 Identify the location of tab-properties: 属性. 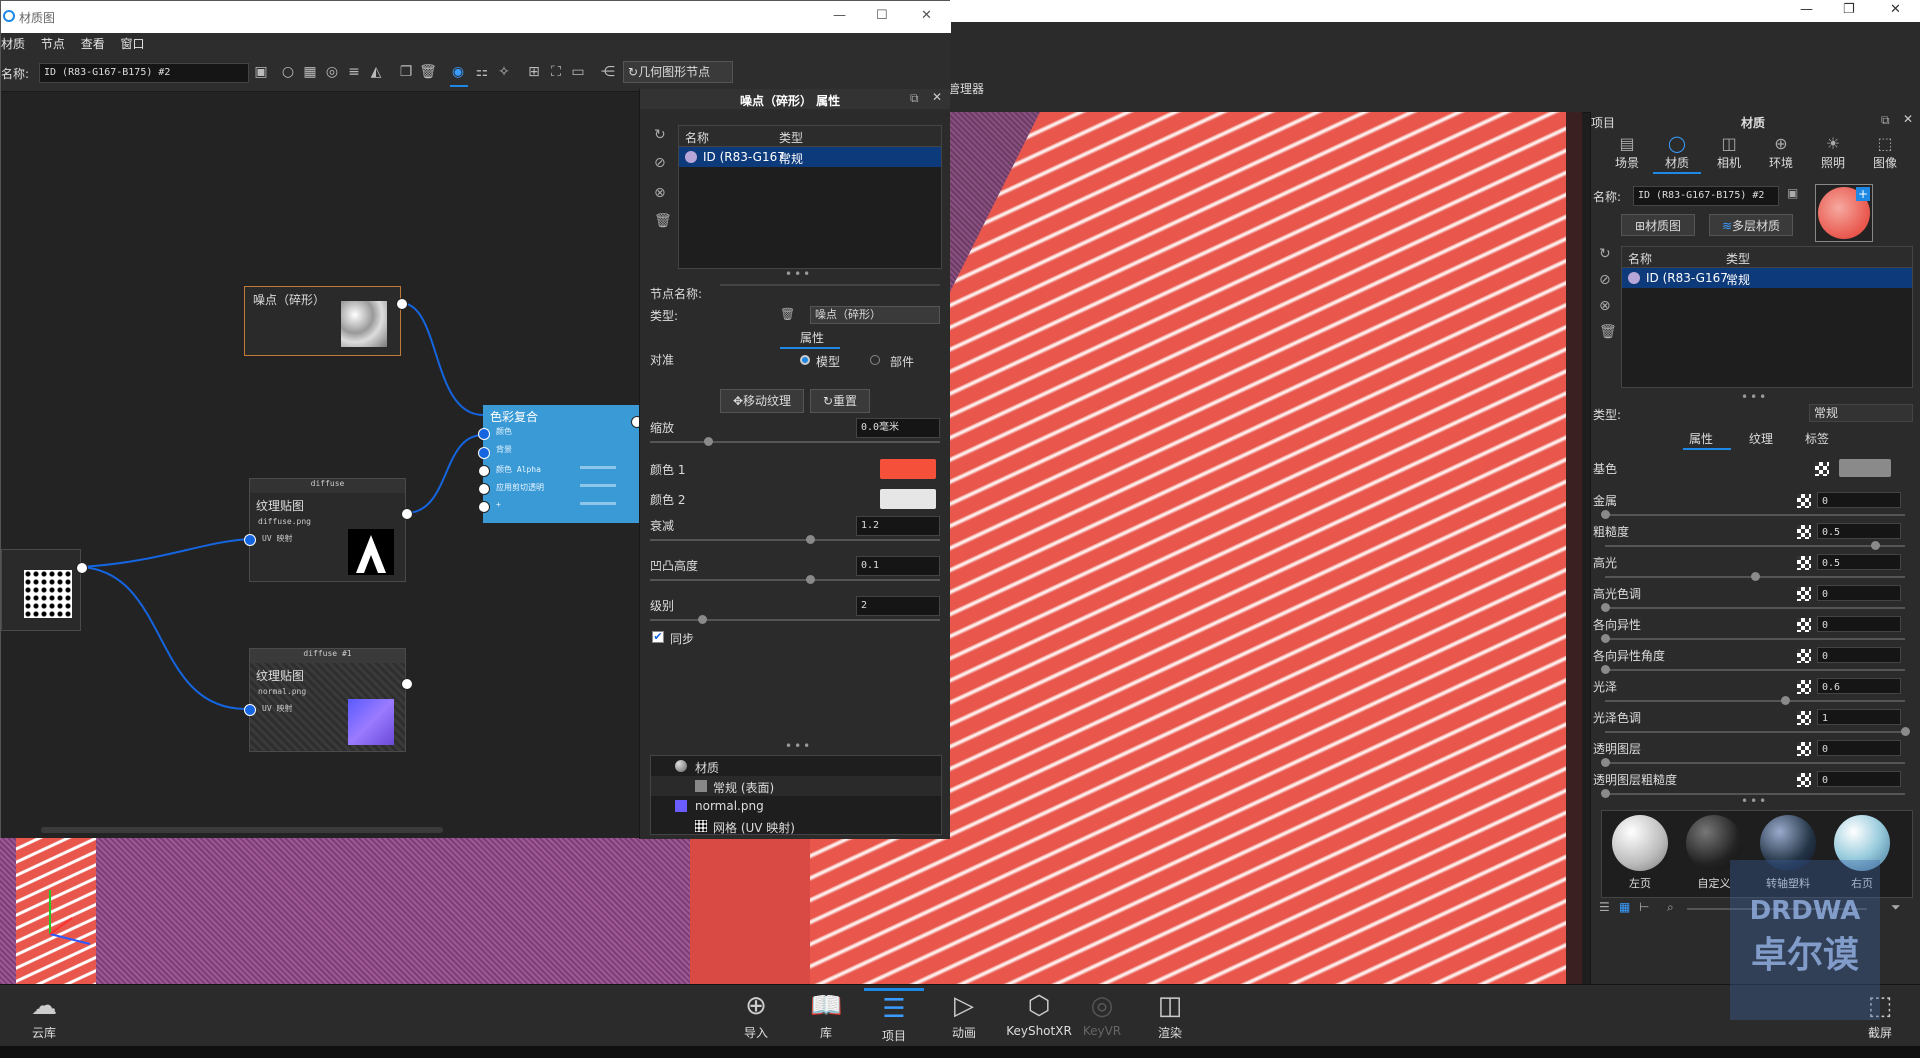
(812, 337).